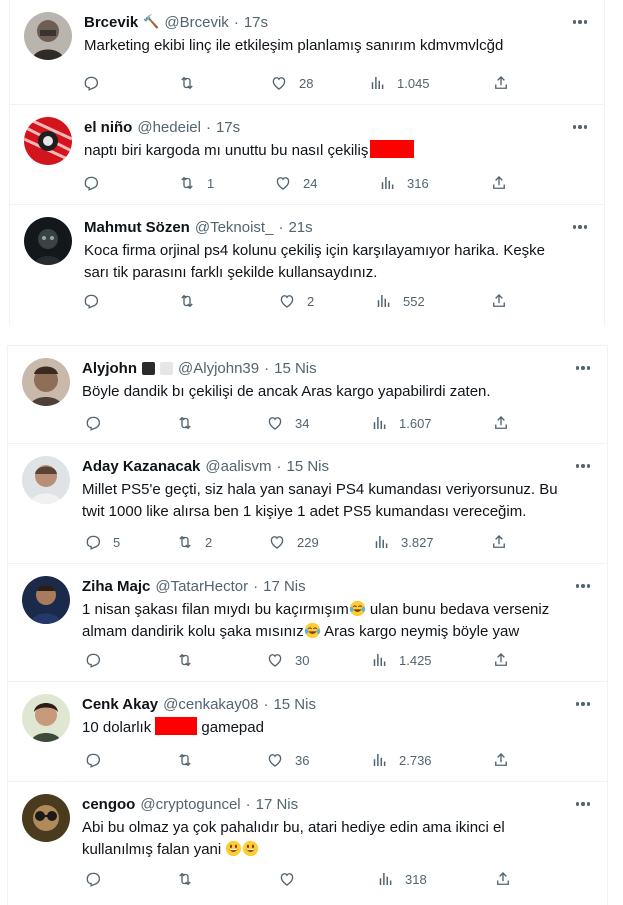  I want to click on views-count: 1.425, so click(415, 660).